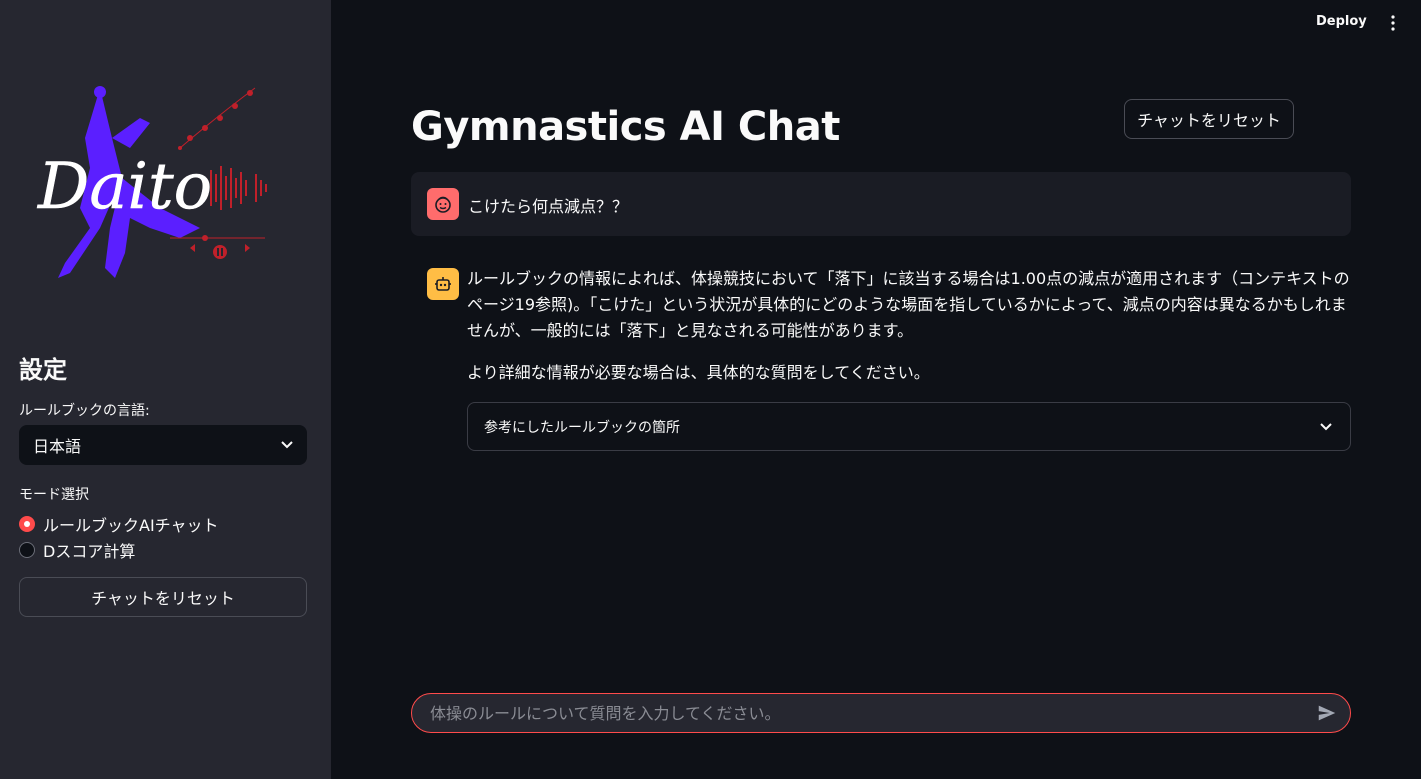  What do you see at coordinates (27, 524) in the screenshot?
I see `radio-selected-icon` at bounding box center [27, 524].